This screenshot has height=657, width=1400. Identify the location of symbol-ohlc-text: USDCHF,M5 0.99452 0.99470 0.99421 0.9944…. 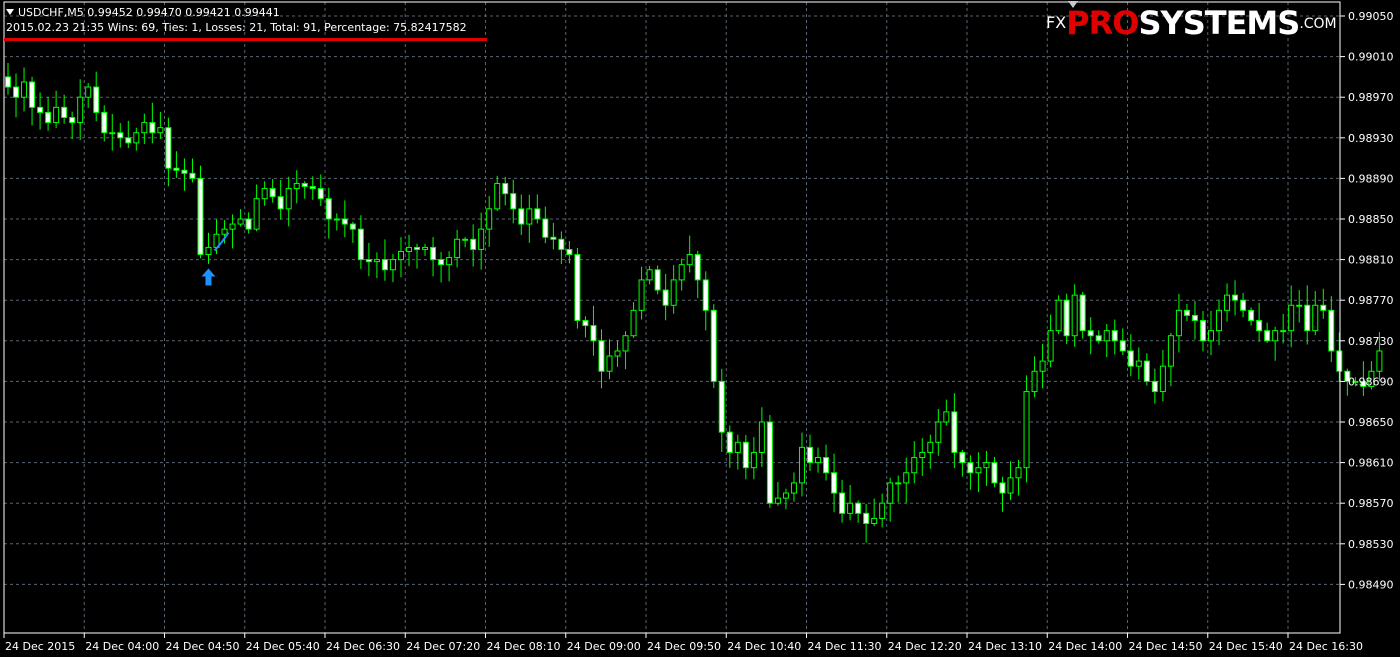
(149, 12).